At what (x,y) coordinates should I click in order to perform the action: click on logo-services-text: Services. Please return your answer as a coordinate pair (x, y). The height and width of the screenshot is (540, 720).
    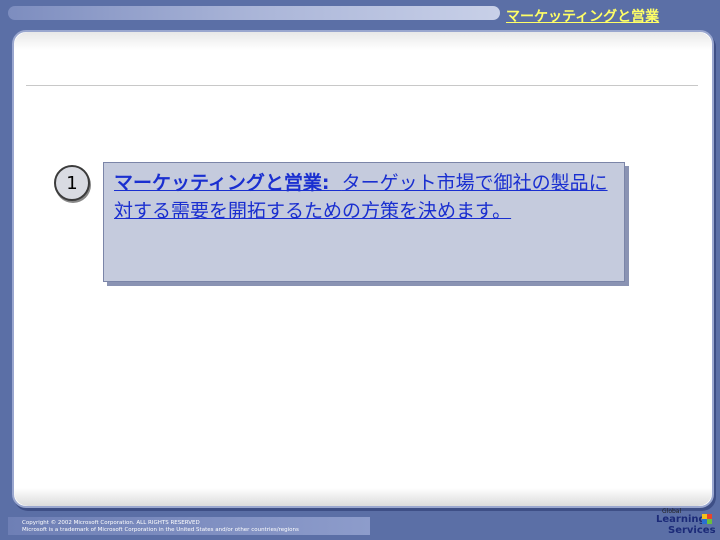
    Looking at the image, I should click on (692, 530).